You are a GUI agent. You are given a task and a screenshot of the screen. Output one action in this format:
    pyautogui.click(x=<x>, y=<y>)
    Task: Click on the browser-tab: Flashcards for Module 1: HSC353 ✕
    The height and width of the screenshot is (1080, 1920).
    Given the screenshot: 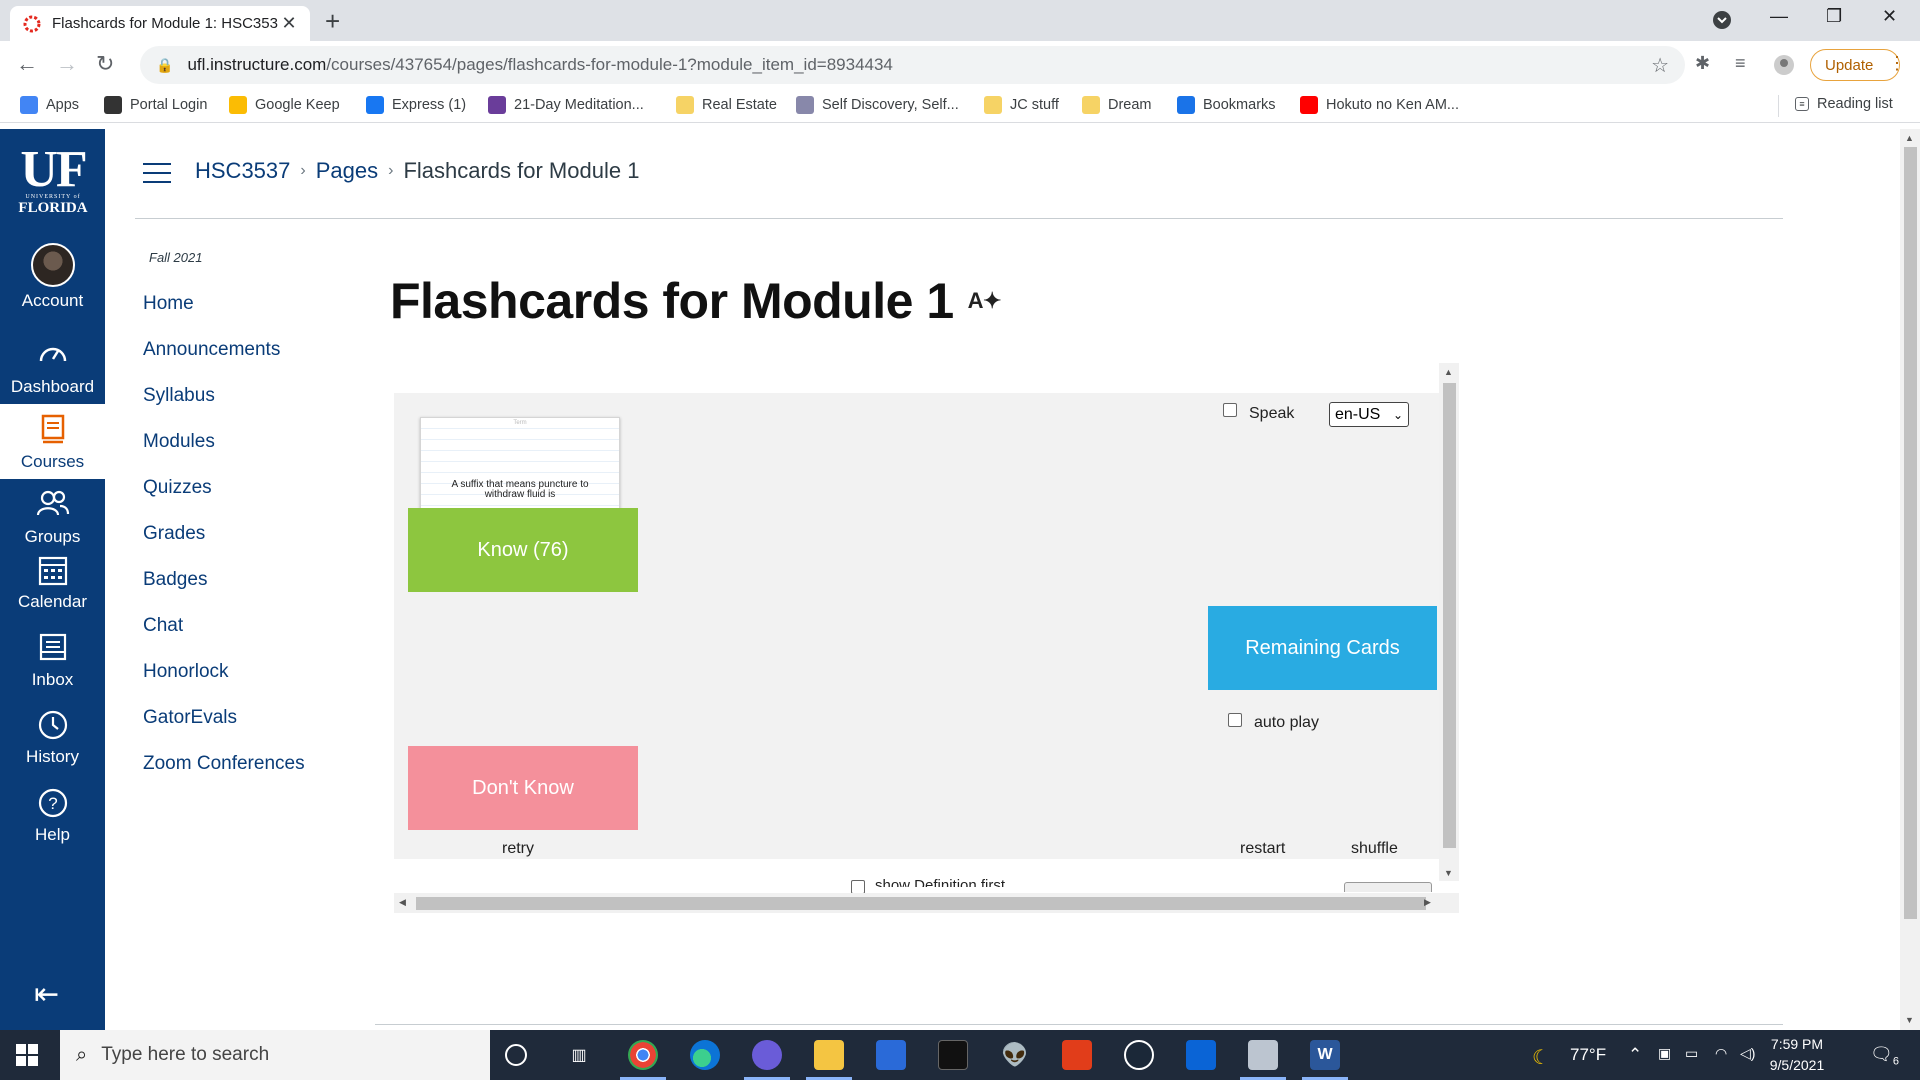 What is the action you would take?
    pyautogui.click(x=160, y=23)
    